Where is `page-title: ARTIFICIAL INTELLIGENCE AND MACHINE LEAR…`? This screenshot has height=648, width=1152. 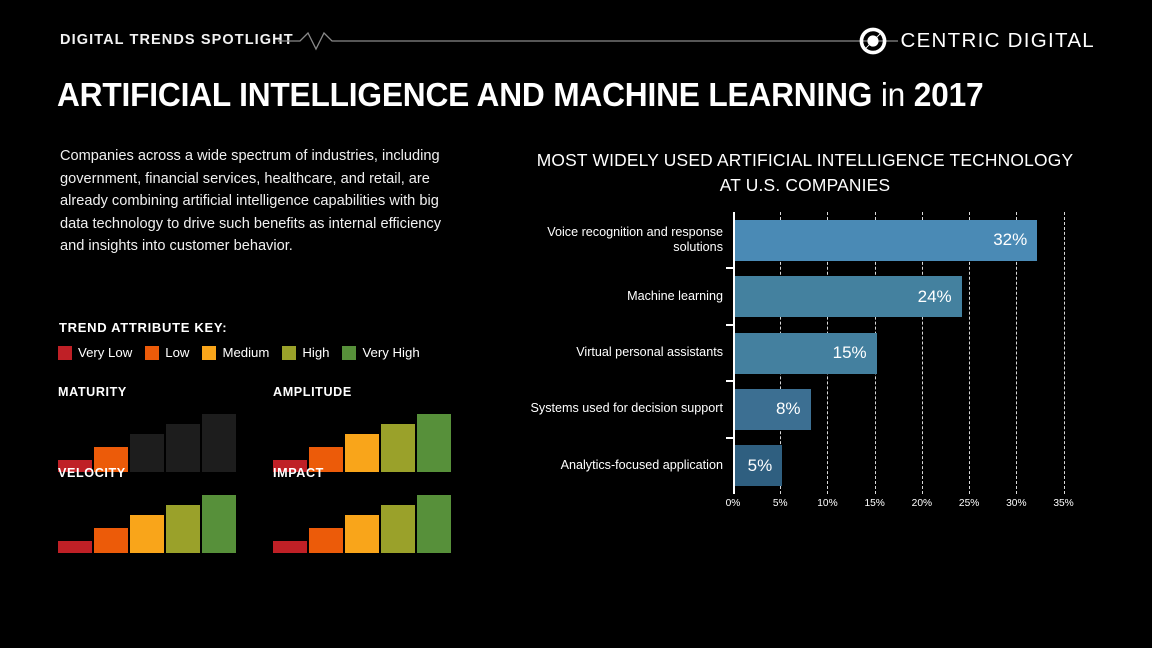
page-title: ARTIFICIAL INTELLIGENCE AND MACHINE LEAR… is located at coordinates (520, 95).